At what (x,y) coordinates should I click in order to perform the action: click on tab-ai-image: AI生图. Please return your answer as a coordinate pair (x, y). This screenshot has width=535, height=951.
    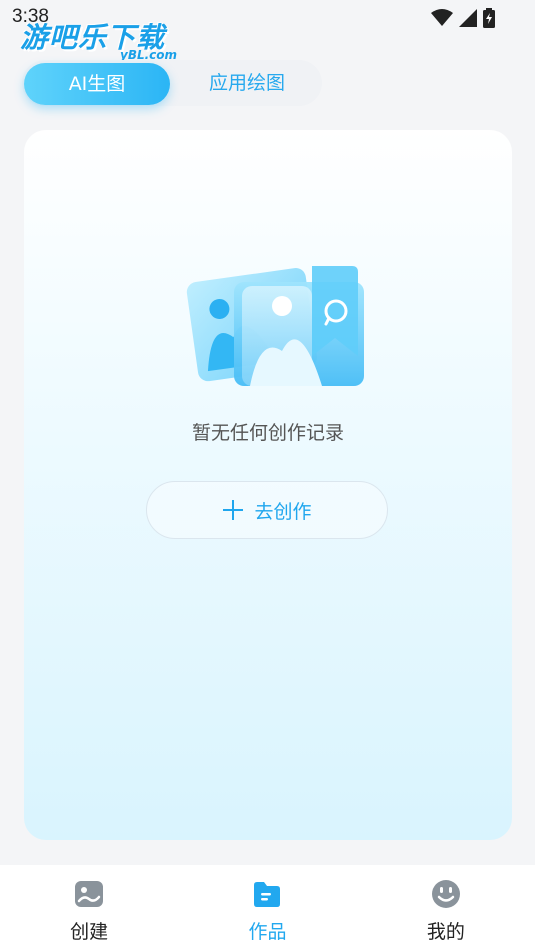
    Looking at the image, I should click on (97, 84).